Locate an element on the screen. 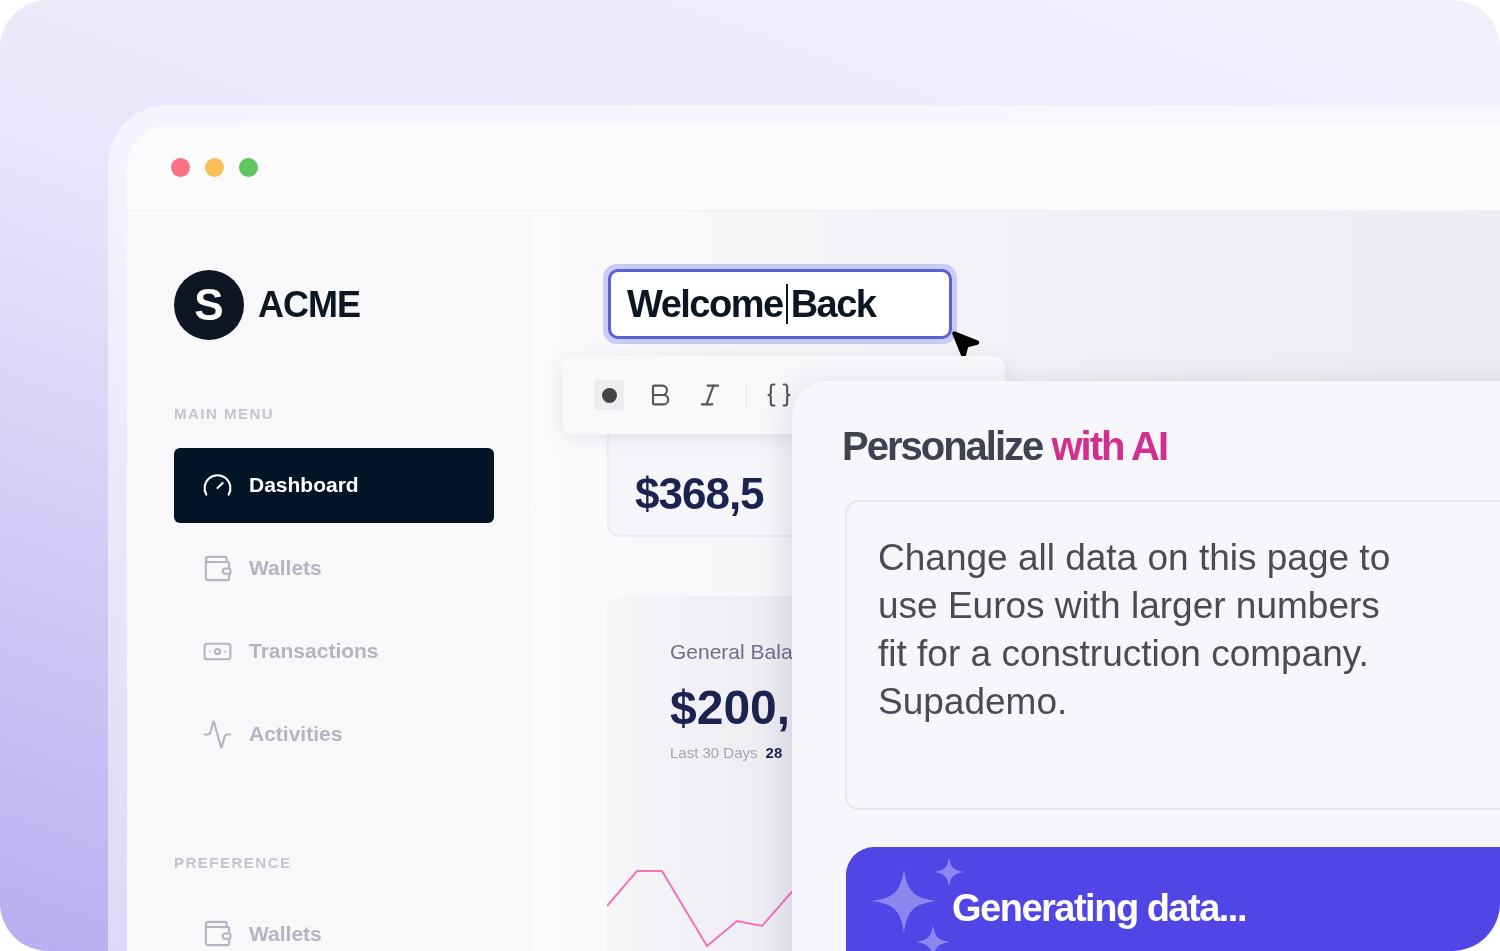 This screenshot has width=1500, height=951. code-button is located at coordinates (769, 395).